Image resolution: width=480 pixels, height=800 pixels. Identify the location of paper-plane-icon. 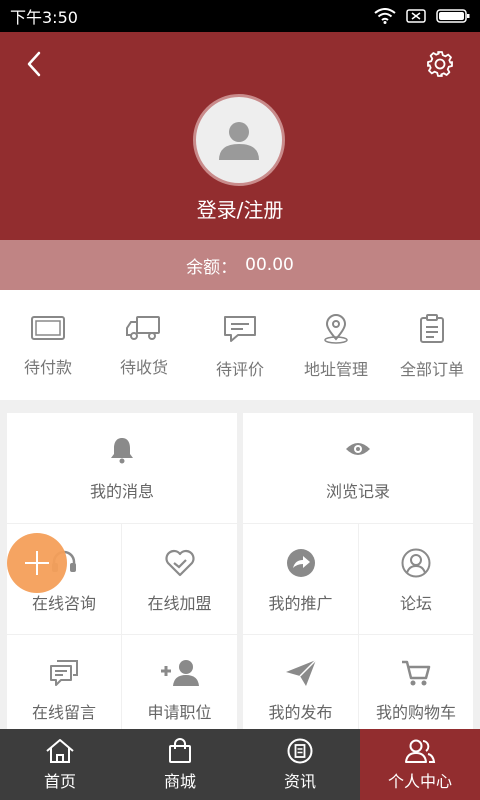
(301, 672).